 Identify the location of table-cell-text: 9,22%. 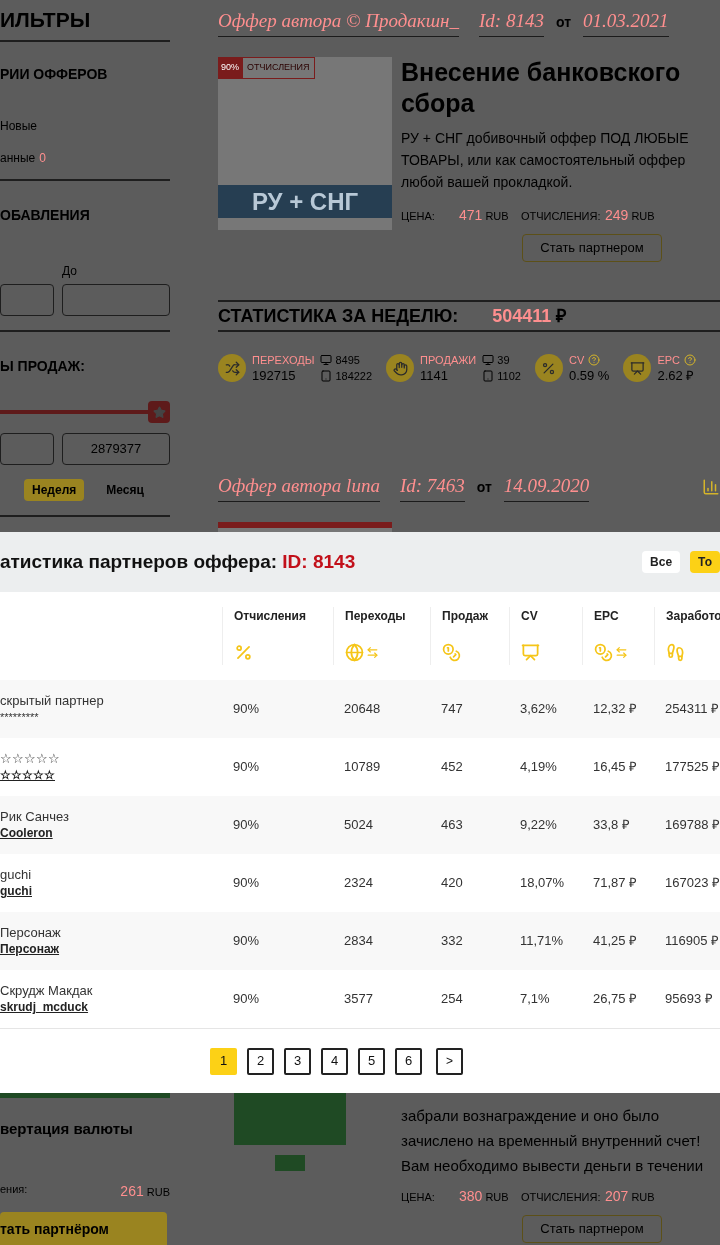
(538, 825).